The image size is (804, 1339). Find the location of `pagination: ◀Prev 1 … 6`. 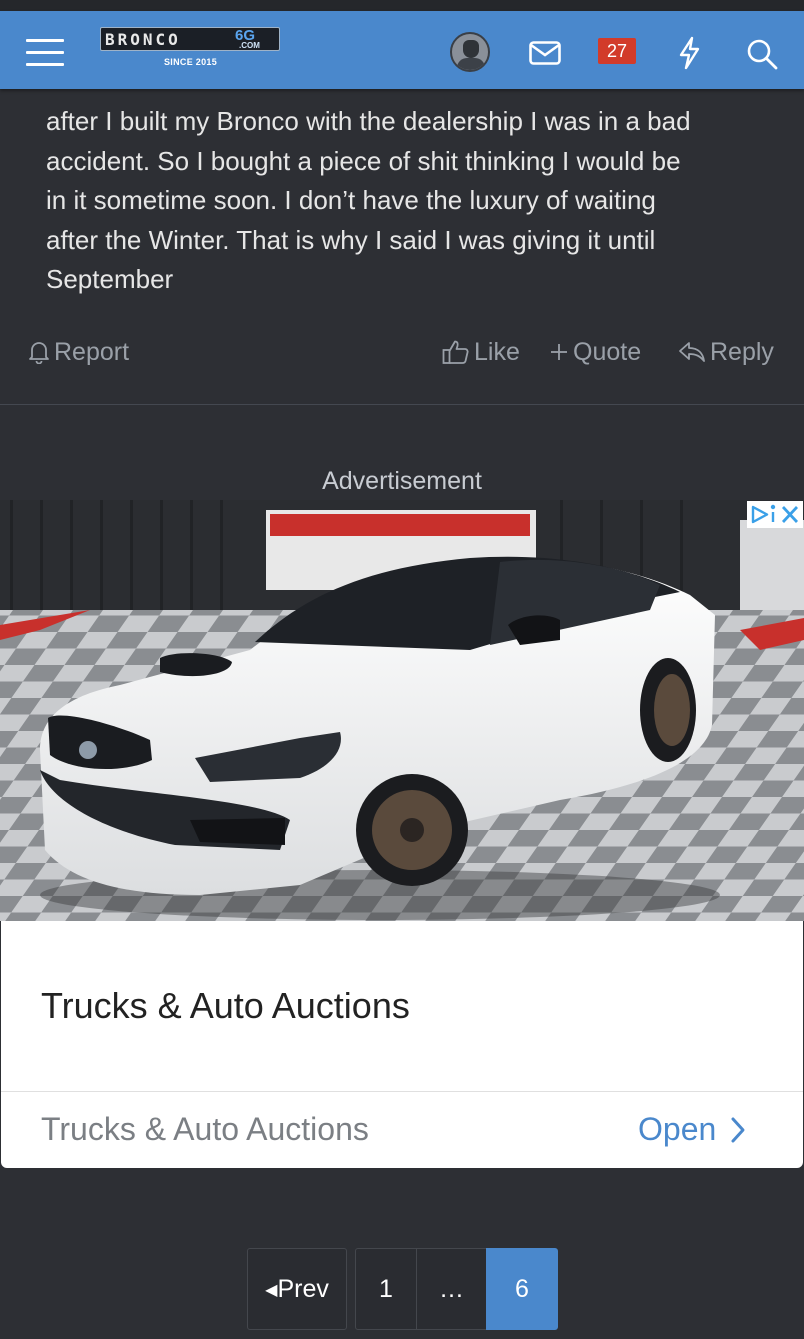

pagination: ◀Prev 1 … 6 is located at coordinates (402, 1289).